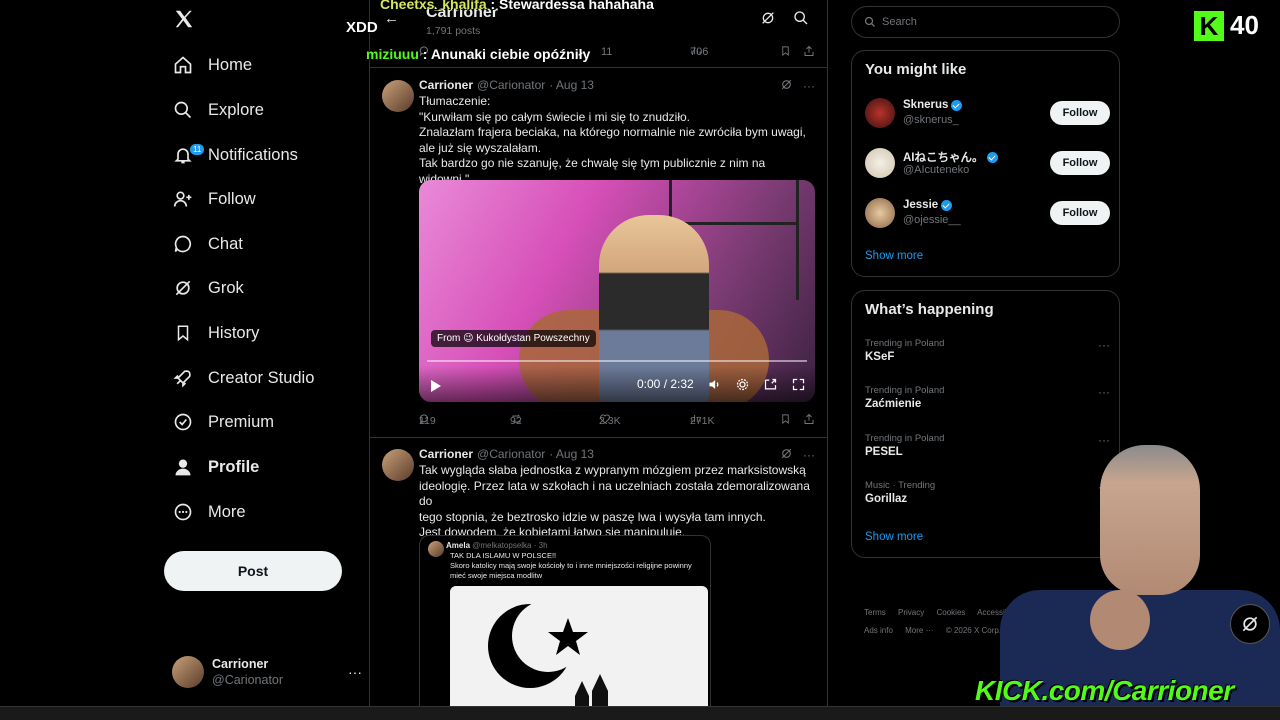  I want to click on nav-history: History, so click(215, 333).